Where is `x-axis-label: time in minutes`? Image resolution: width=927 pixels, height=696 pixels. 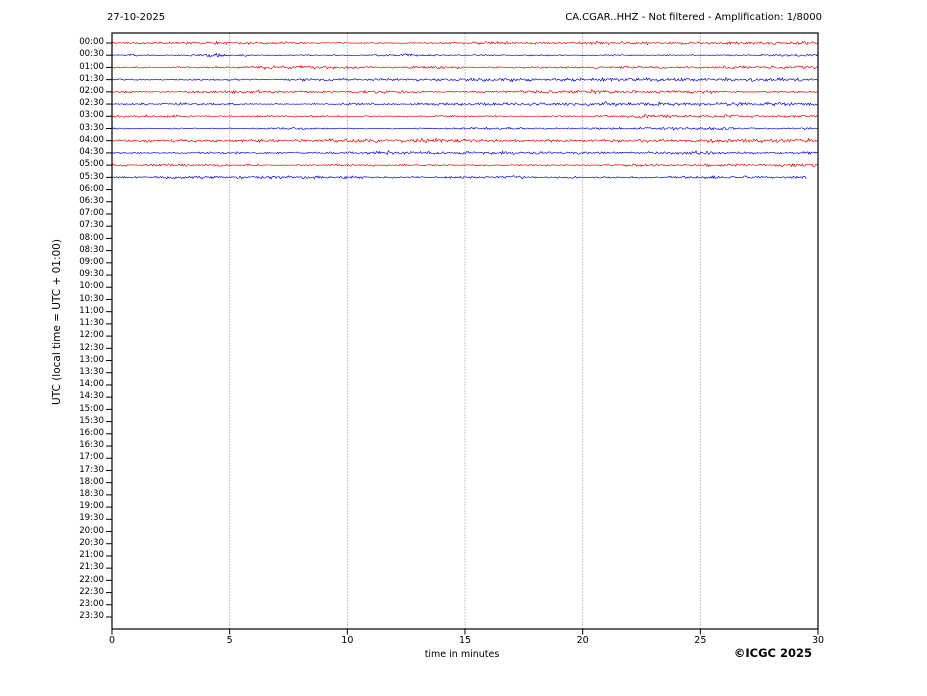
x-axis-label: time in minutes is located at coordinates (462, 654).